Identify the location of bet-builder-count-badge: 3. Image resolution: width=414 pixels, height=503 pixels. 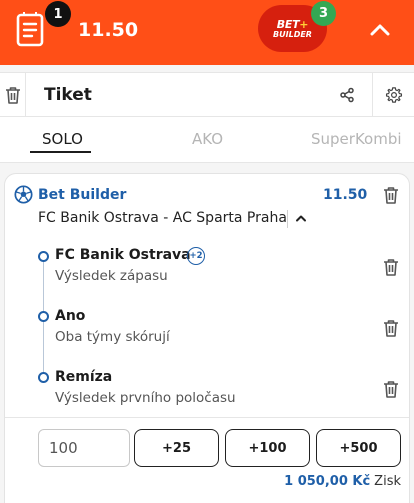
(323, 13).